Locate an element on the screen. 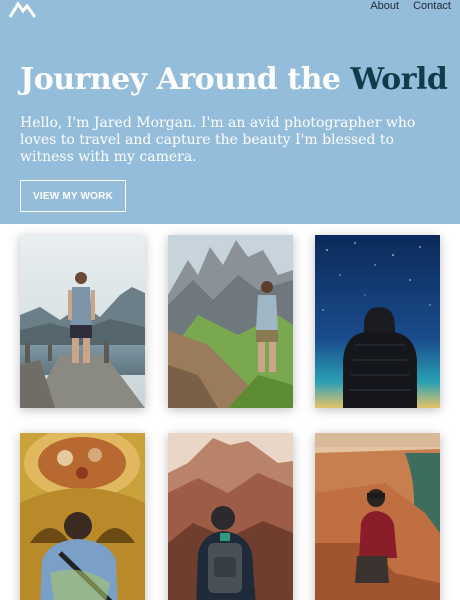  hero-title-main: Journey Around the is located at coordinates (185, 79).